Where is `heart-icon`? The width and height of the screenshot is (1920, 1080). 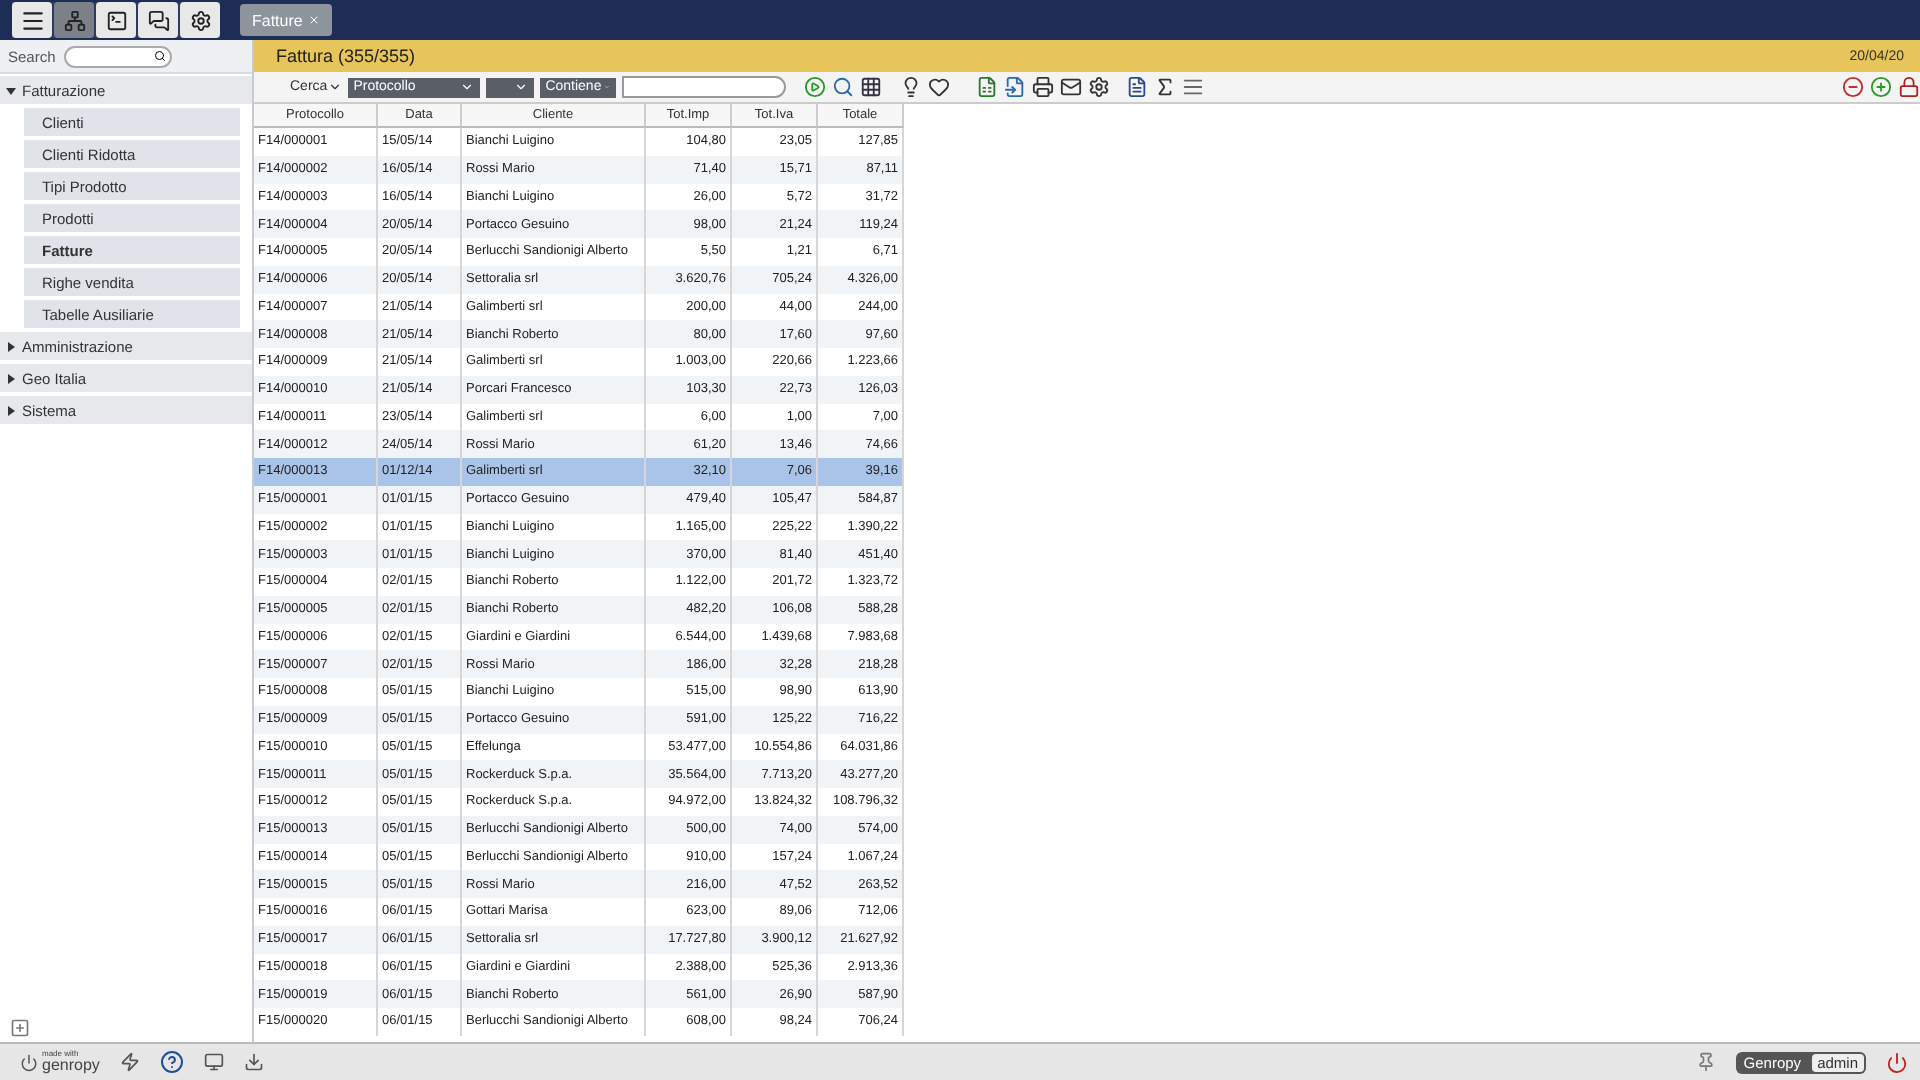 heart-icon is located at coordinates (938, 87).